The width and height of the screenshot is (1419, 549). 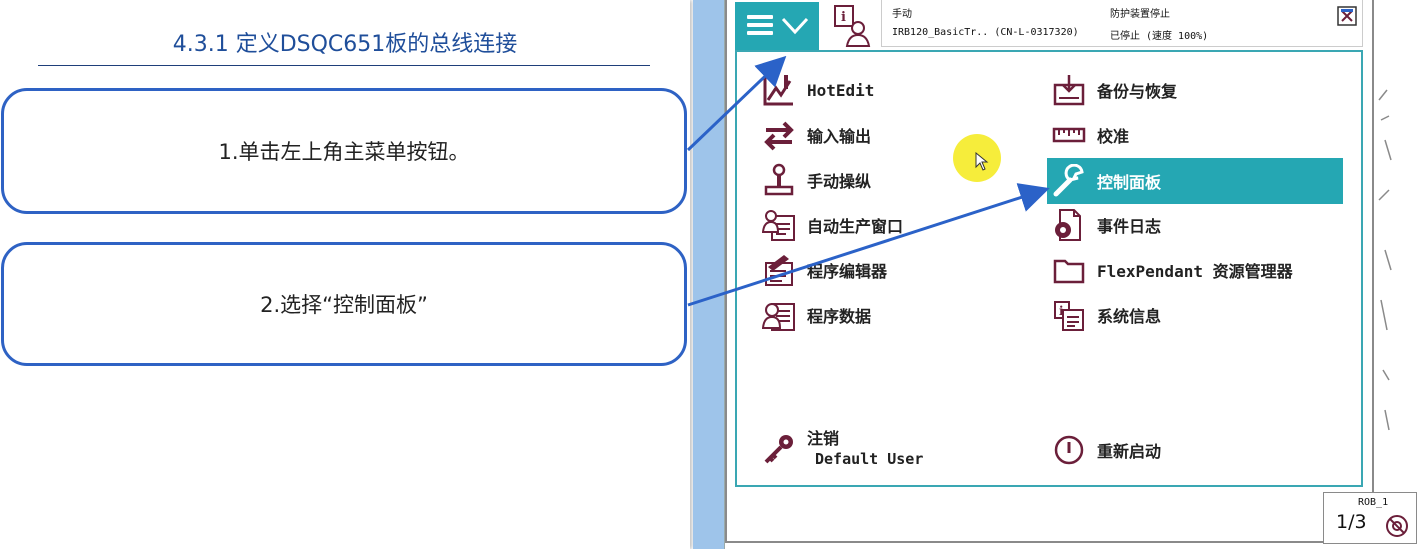 I want to click on menu-item-flexpendant-explorer: FlexPendant 资源管理器, so click(x=1172, y=270).